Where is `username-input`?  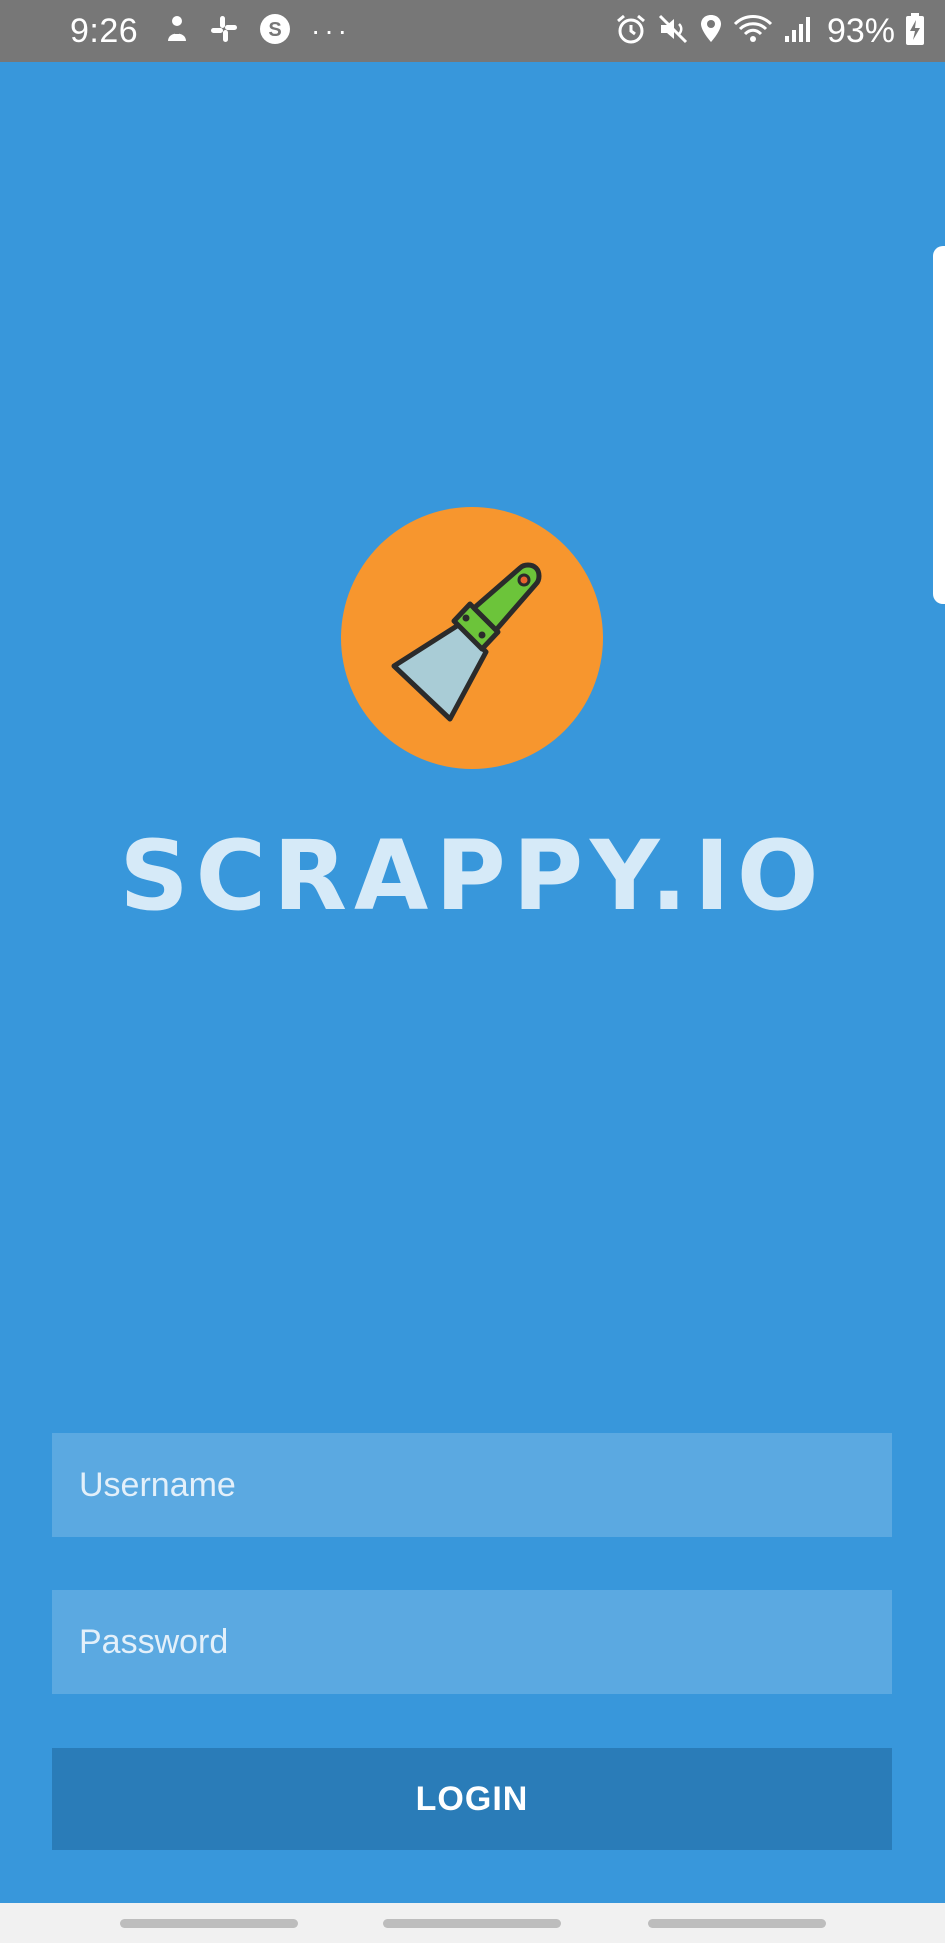
username-input is located at coordinates (472, 1485).